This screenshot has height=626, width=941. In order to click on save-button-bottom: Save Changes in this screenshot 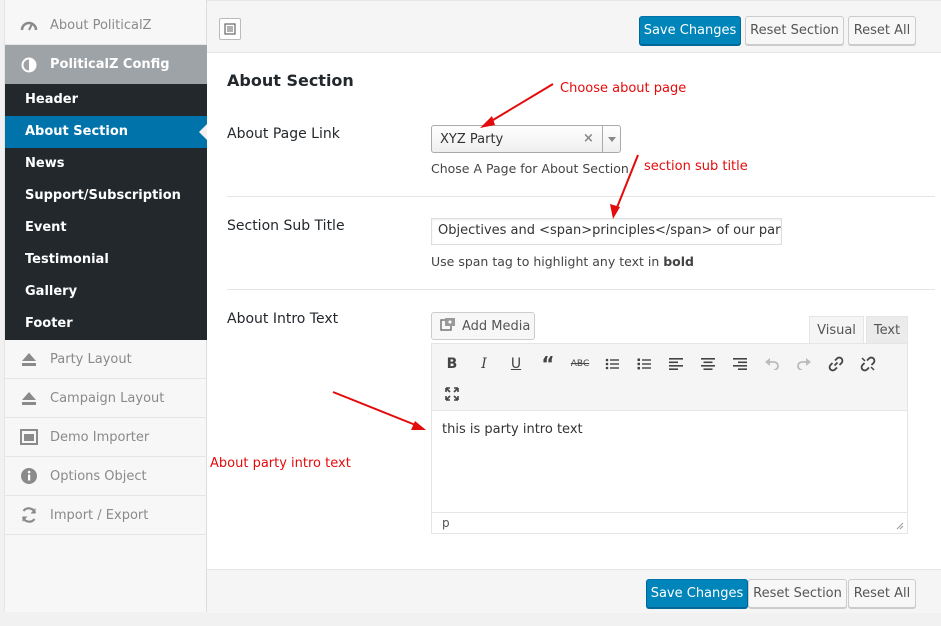, I will do `click(697, 593)`.